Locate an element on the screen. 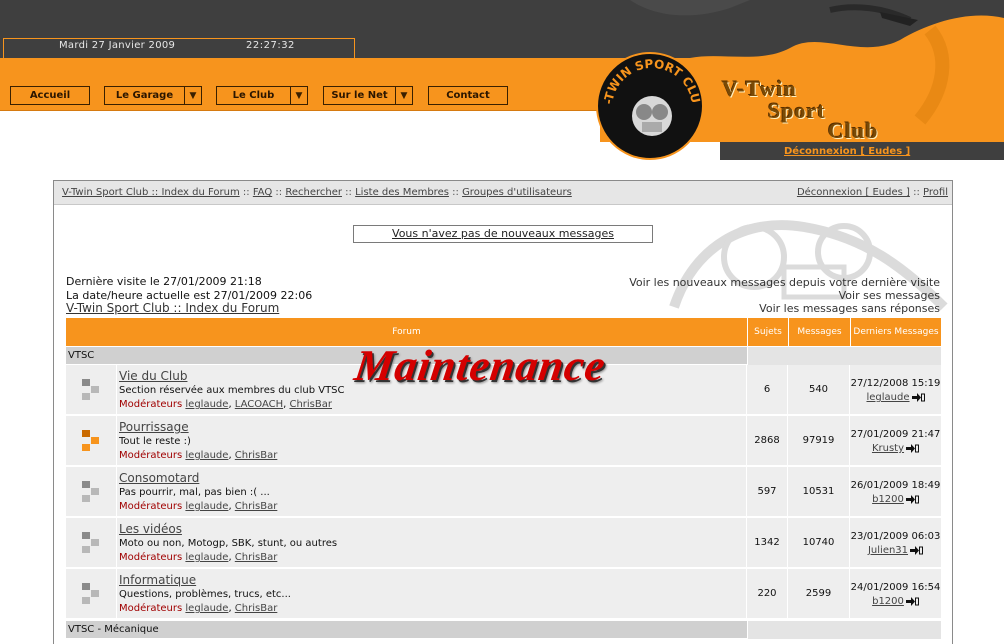 Image resolution: width=1004 pixels, height=644 pixels. forum-message-count: 10531 is located at coordinates (818, 491).